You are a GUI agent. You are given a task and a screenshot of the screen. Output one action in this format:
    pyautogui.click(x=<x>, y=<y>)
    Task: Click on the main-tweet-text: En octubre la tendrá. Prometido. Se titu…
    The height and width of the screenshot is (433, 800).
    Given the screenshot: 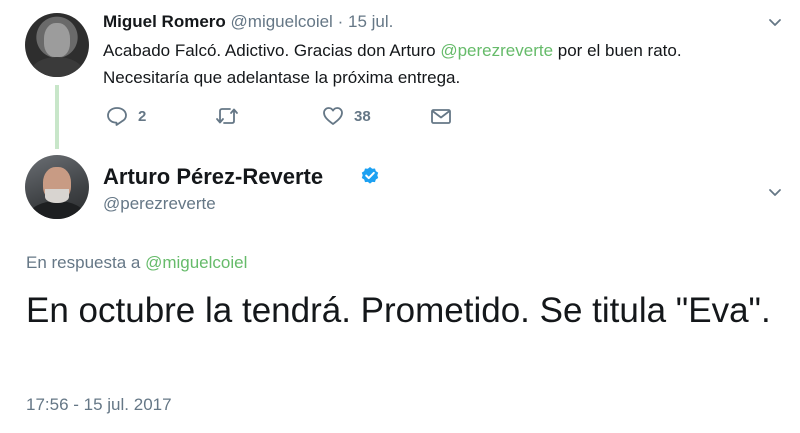 What is the action you would take?
    pyautogui.click(x=398, y=310)
    